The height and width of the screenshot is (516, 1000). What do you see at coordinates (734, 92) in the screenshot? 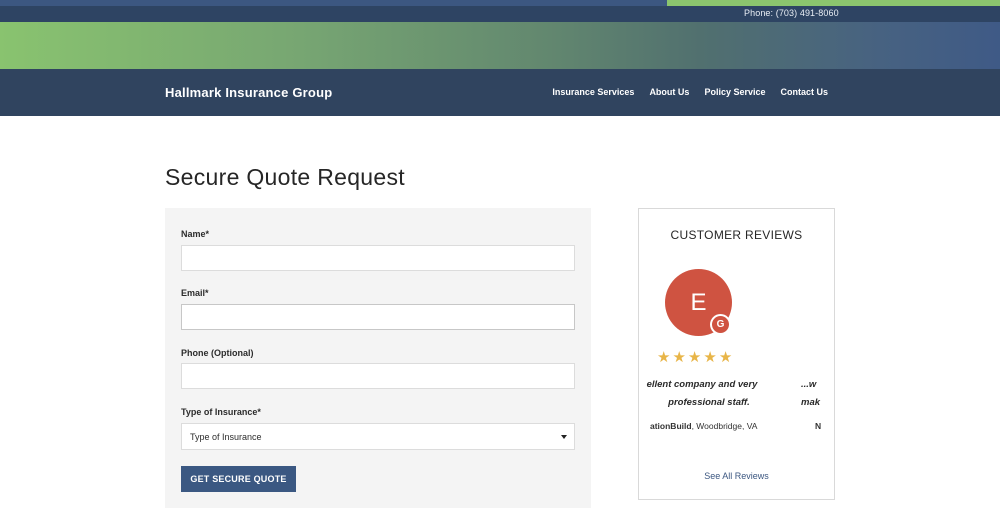
I see `nav-policy-service: Policy Service` at bounding box center [734, 92].